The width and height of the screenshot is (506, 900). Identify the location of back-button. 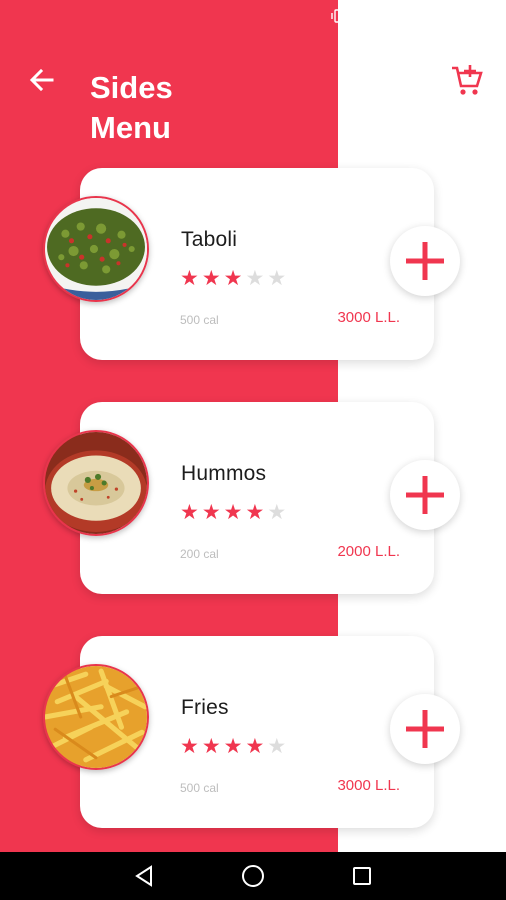
(42, 80).